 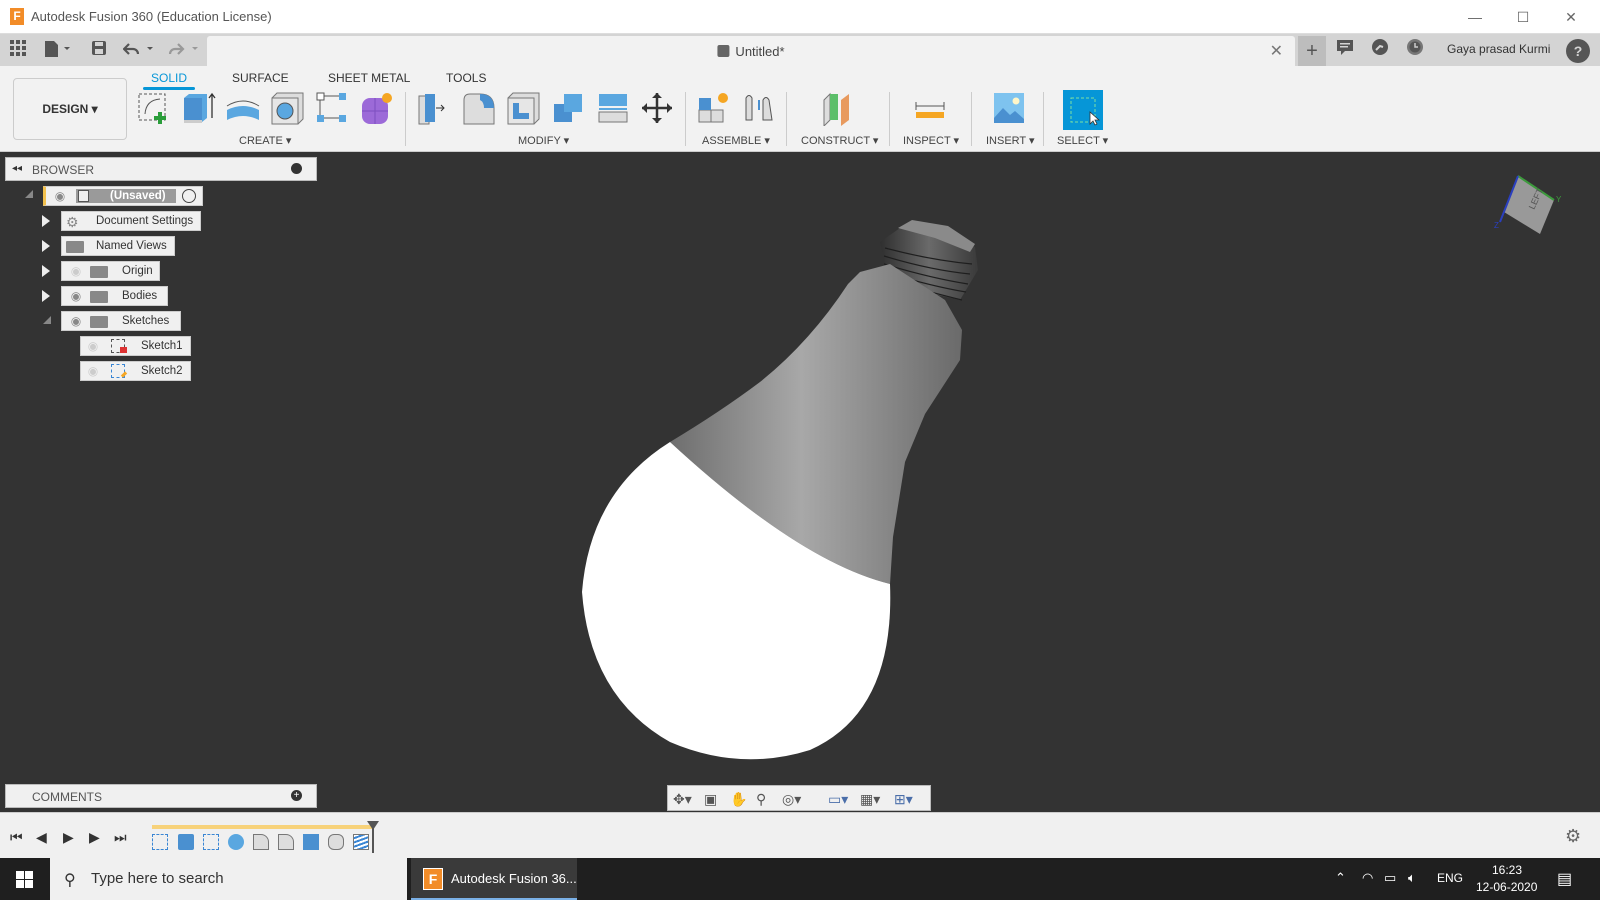 I want to click on undo-icon, so click(x=138, y=50).